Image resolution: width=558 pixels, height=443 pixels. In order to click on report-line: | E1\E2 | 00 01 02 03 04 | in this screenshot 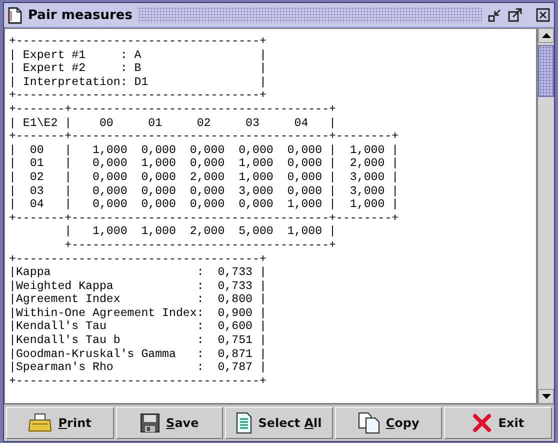, I will do `click(172, 123)`.